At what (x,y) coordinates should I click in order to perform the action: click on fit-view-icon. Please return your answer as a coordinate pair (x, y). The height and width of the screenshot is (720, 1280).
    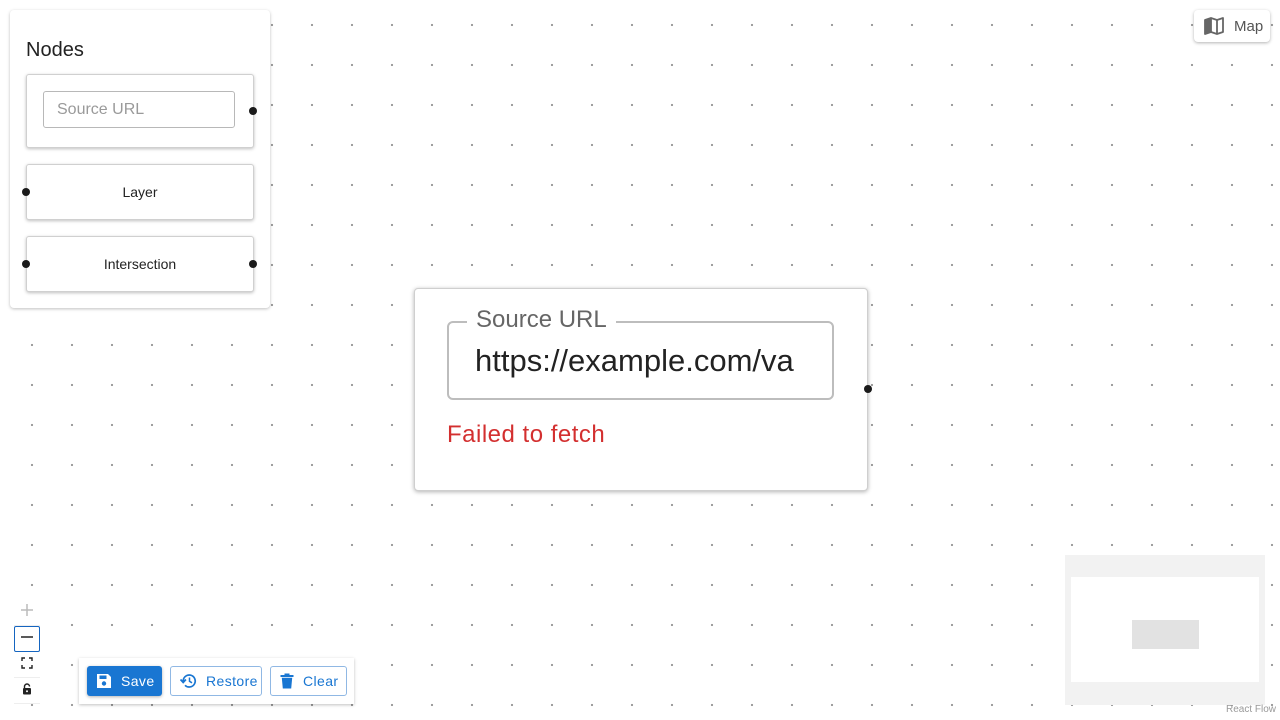
    Looking at the image, I should click on (27, 665).